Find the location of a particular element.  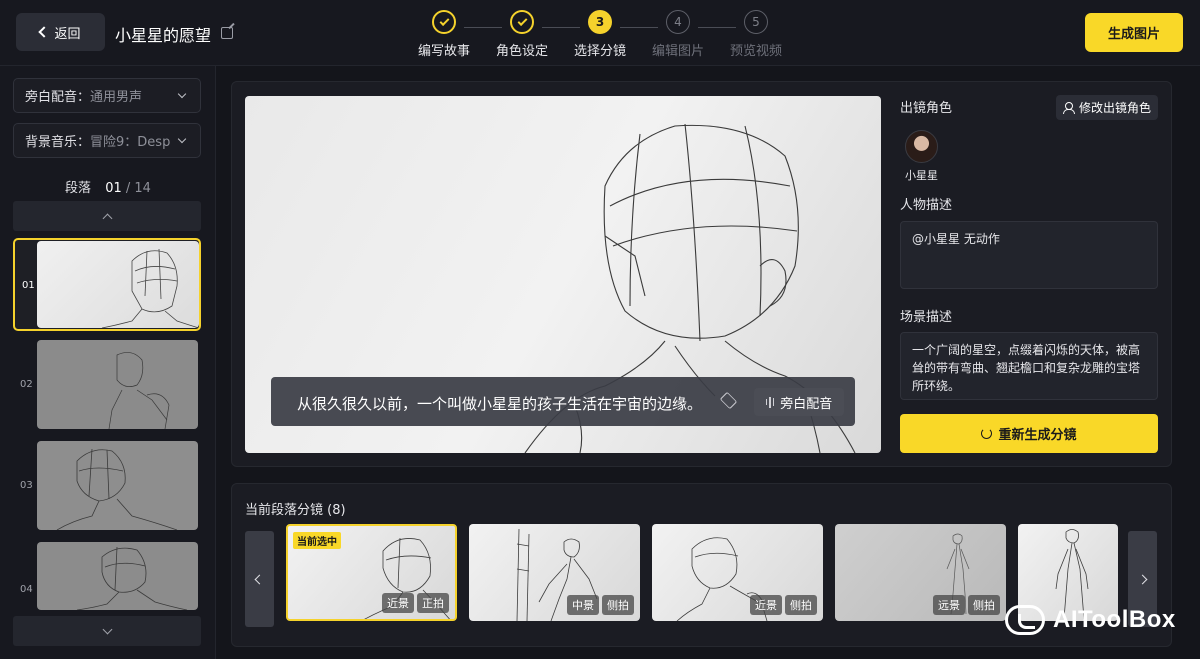

segment-scroll-down-button is located at coordinates (107, 631).